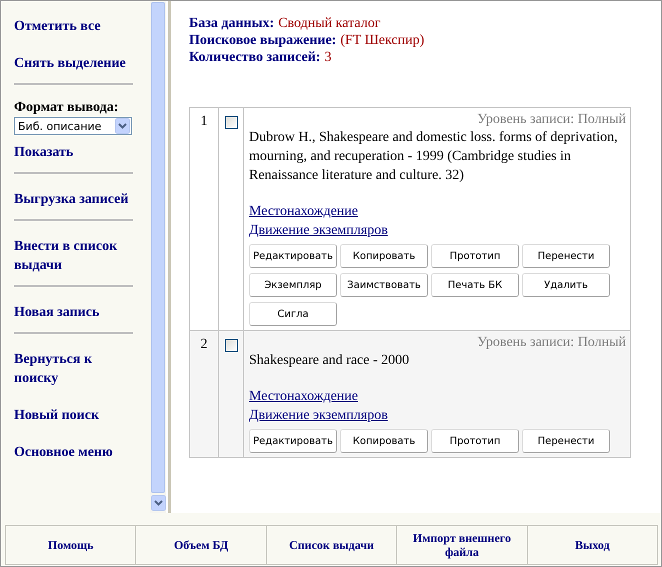 Image resolution: width=662 pixels, height=567 pixels. What do you see at coordinates (293, 314) in the screenshot?
I see `record-action-button: Сигла` at bounding box center [293, 314].